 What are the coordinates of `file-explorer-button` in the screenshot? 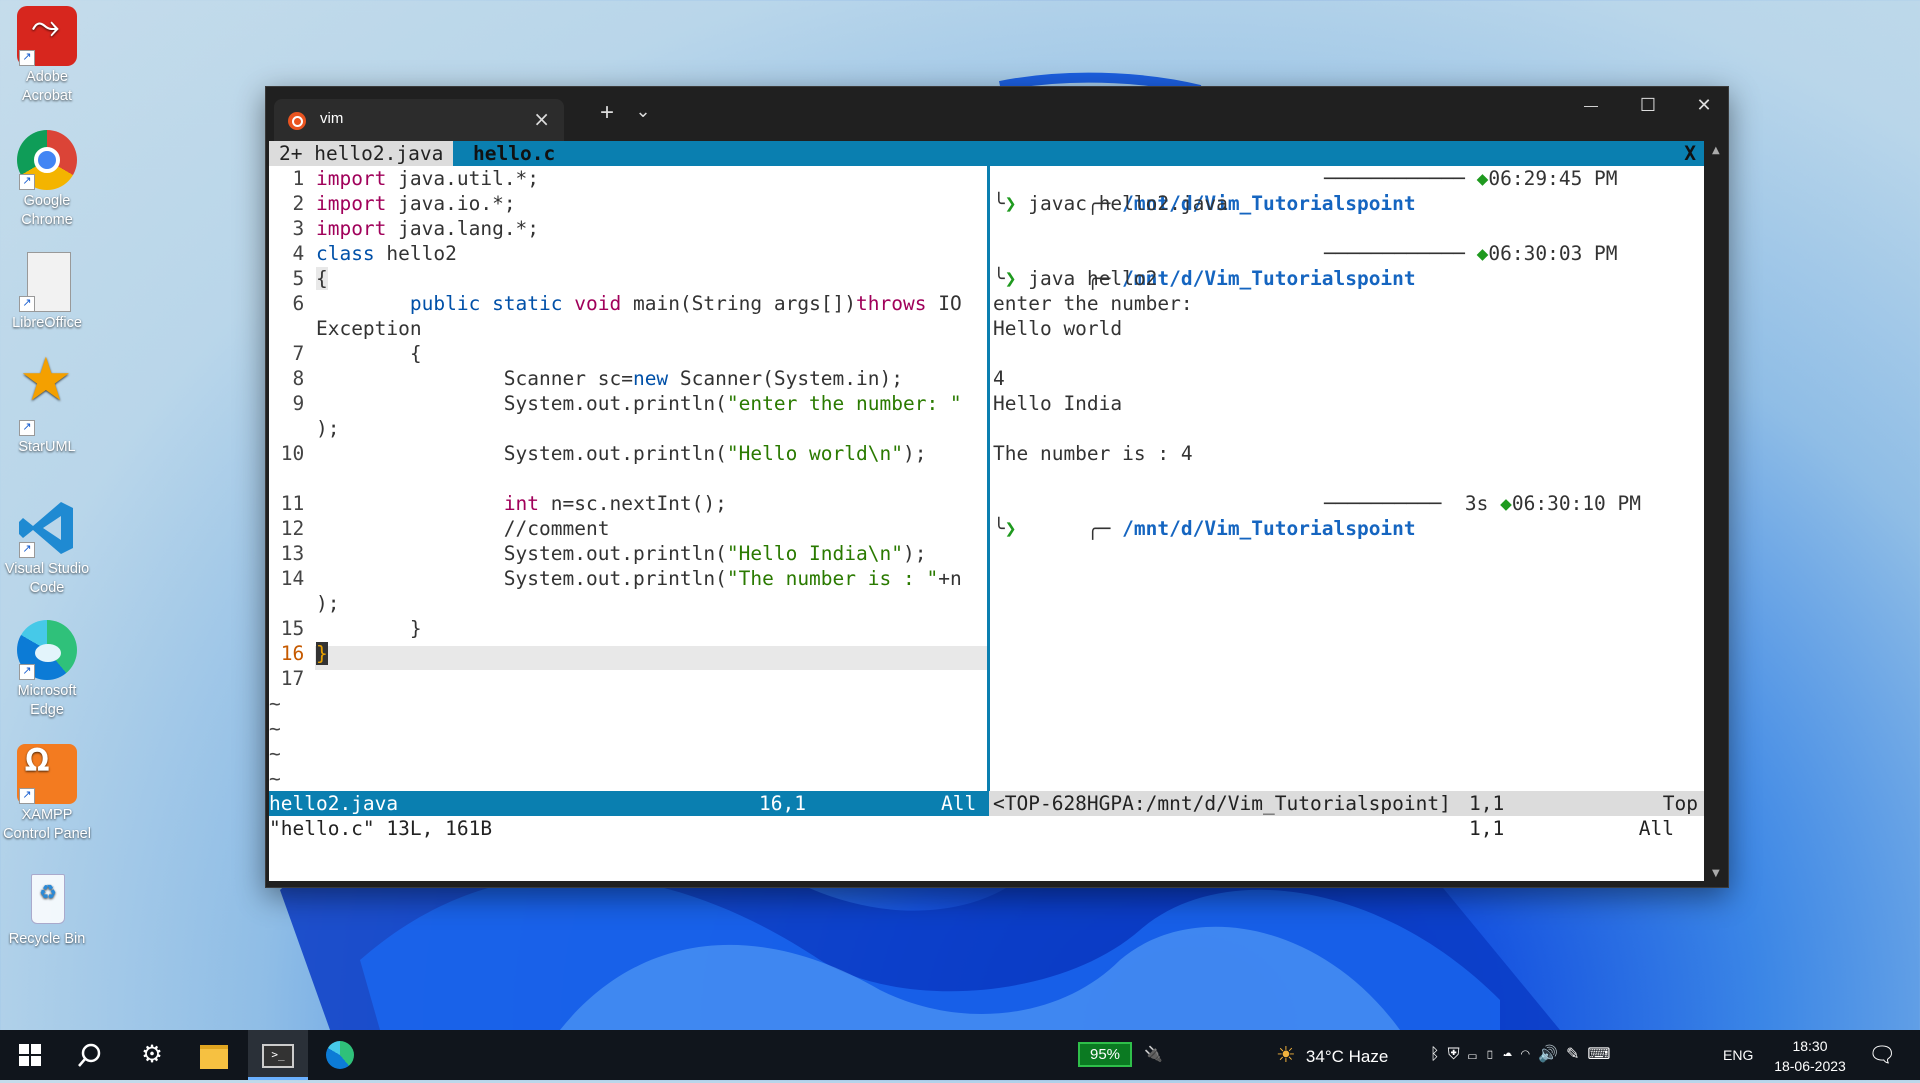 It's located at (214, 1055).